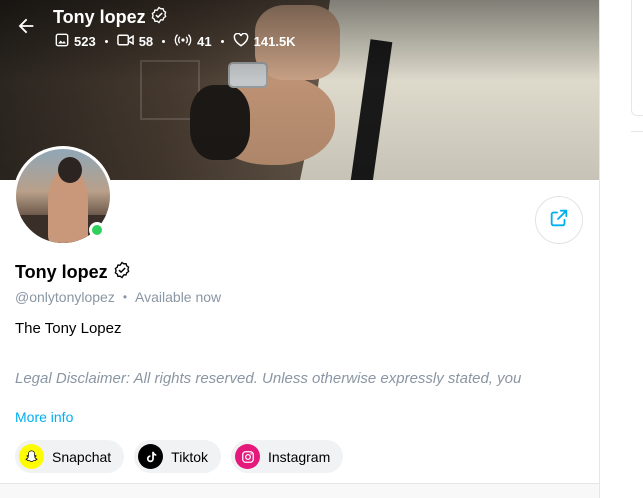 The height and width of the screenshot is (498, 643). Describe the element at coordinates (118, 297) in the screenshot. I see `handle-row: @onlytonylopez • Available now` at that location.